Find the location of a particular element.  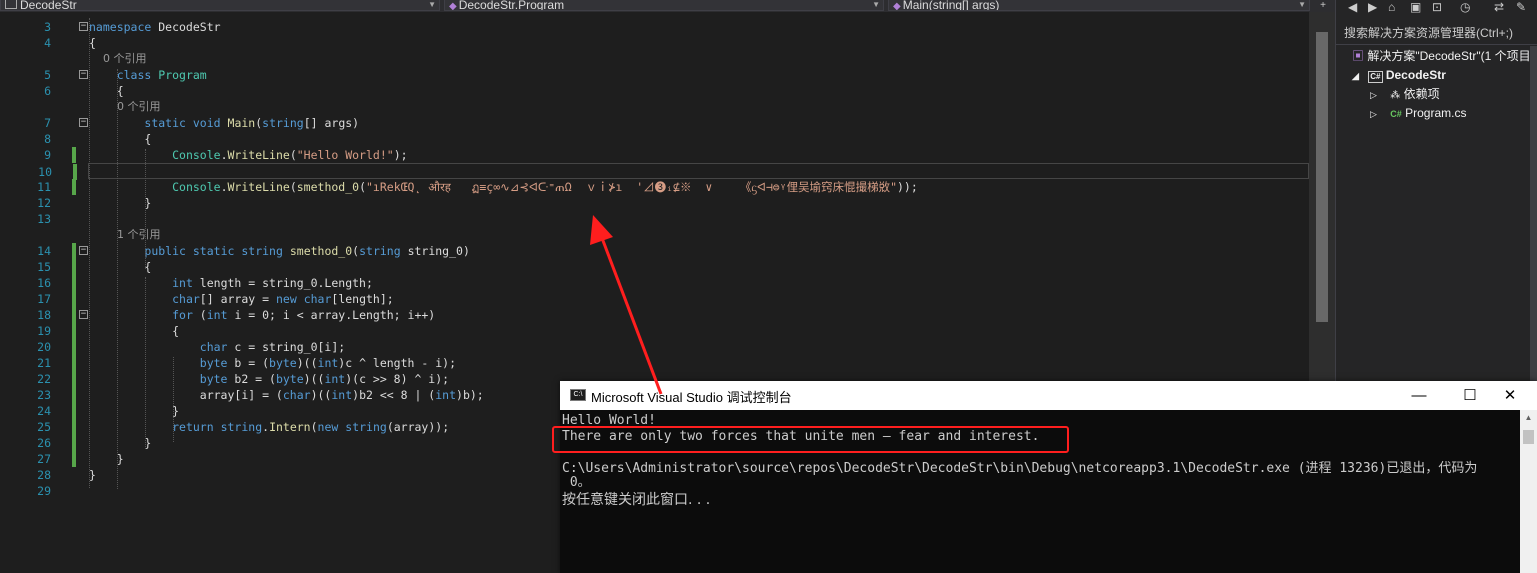

annotation-arrow is located at coordinates (626, 305).